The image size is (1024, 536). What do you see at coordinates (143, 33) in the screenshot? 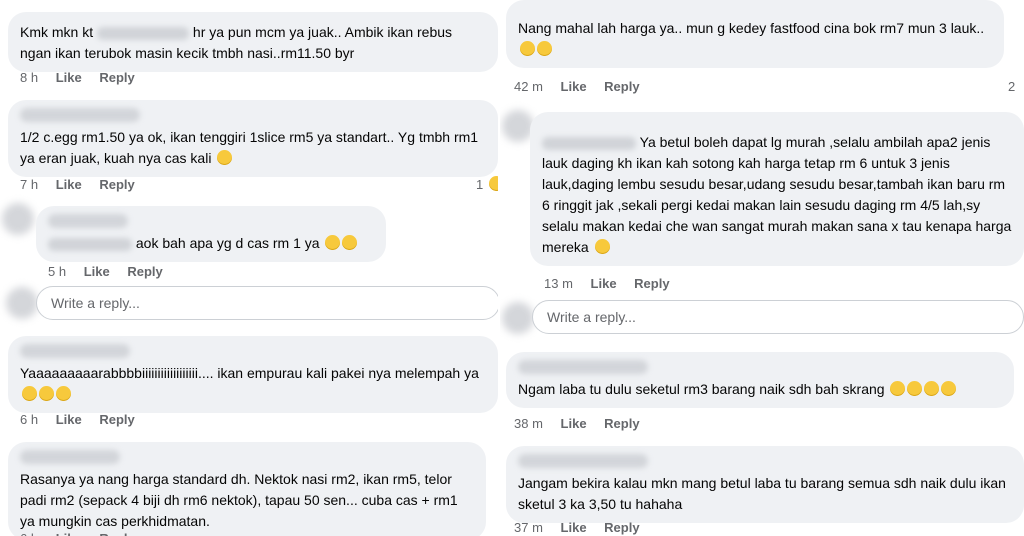
I see `blurred-name` at bounding box center [143, 33].